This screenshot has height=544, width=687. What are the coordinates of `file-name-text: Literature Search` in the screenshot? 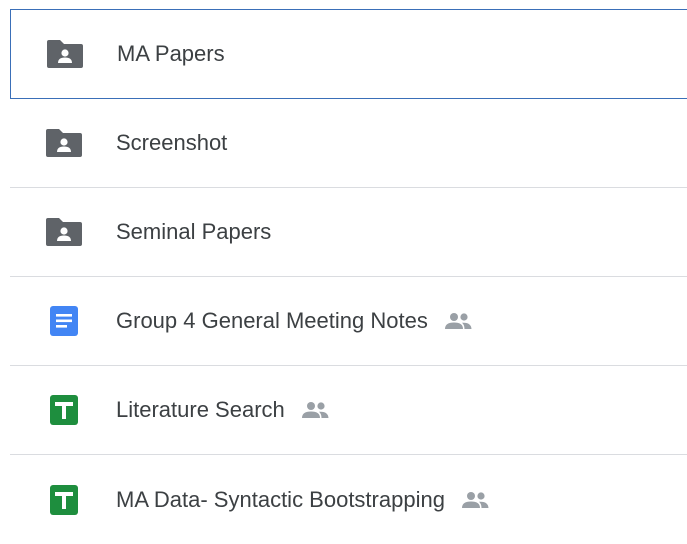 It's located at (200, 409).